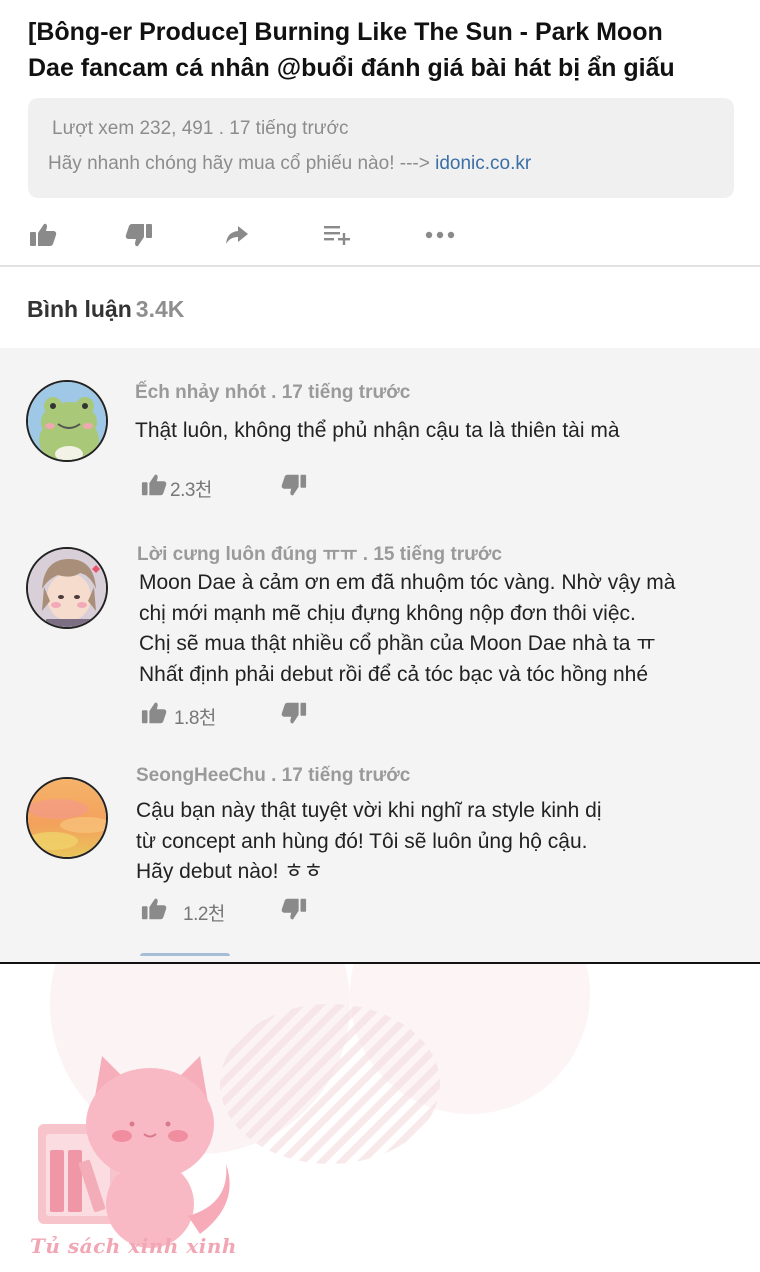  What do you see at coordinates (229, 871) in the screenshot?
I see `comment-line: Hãy debut nào! ㅎㅎ` at bounding box center [229, 871].